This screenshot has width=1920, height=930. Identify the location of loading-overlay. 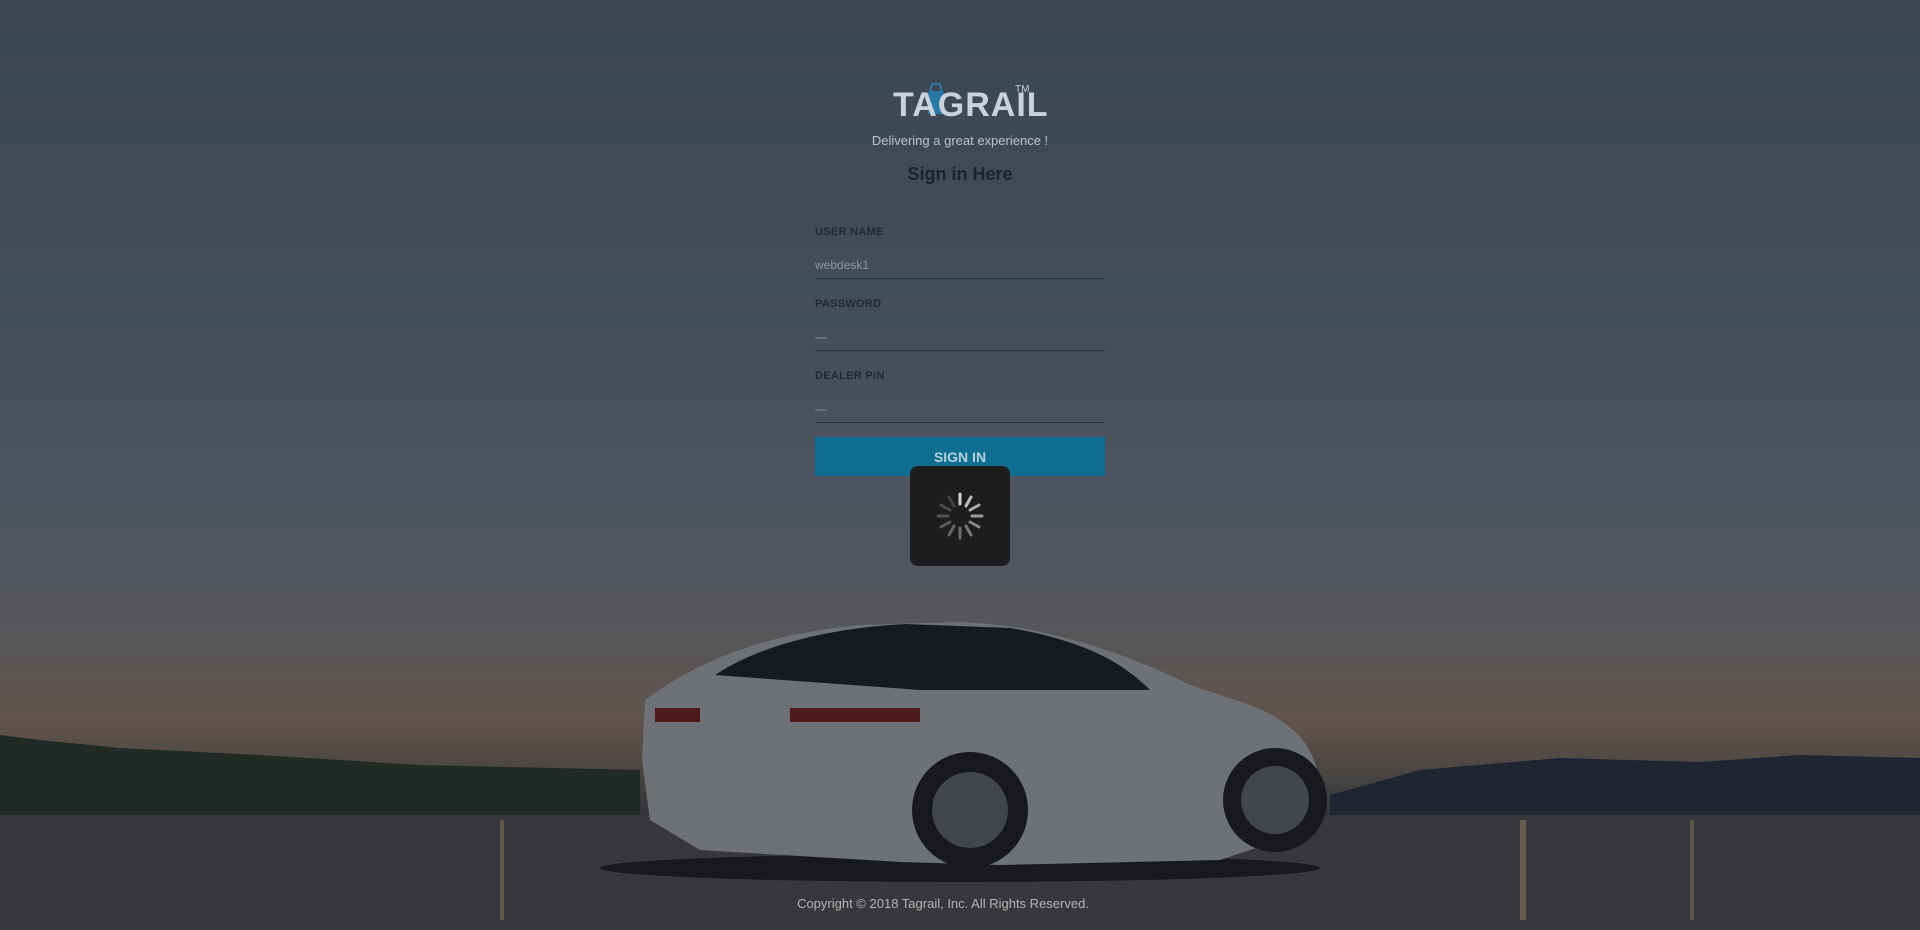
(960, 516).